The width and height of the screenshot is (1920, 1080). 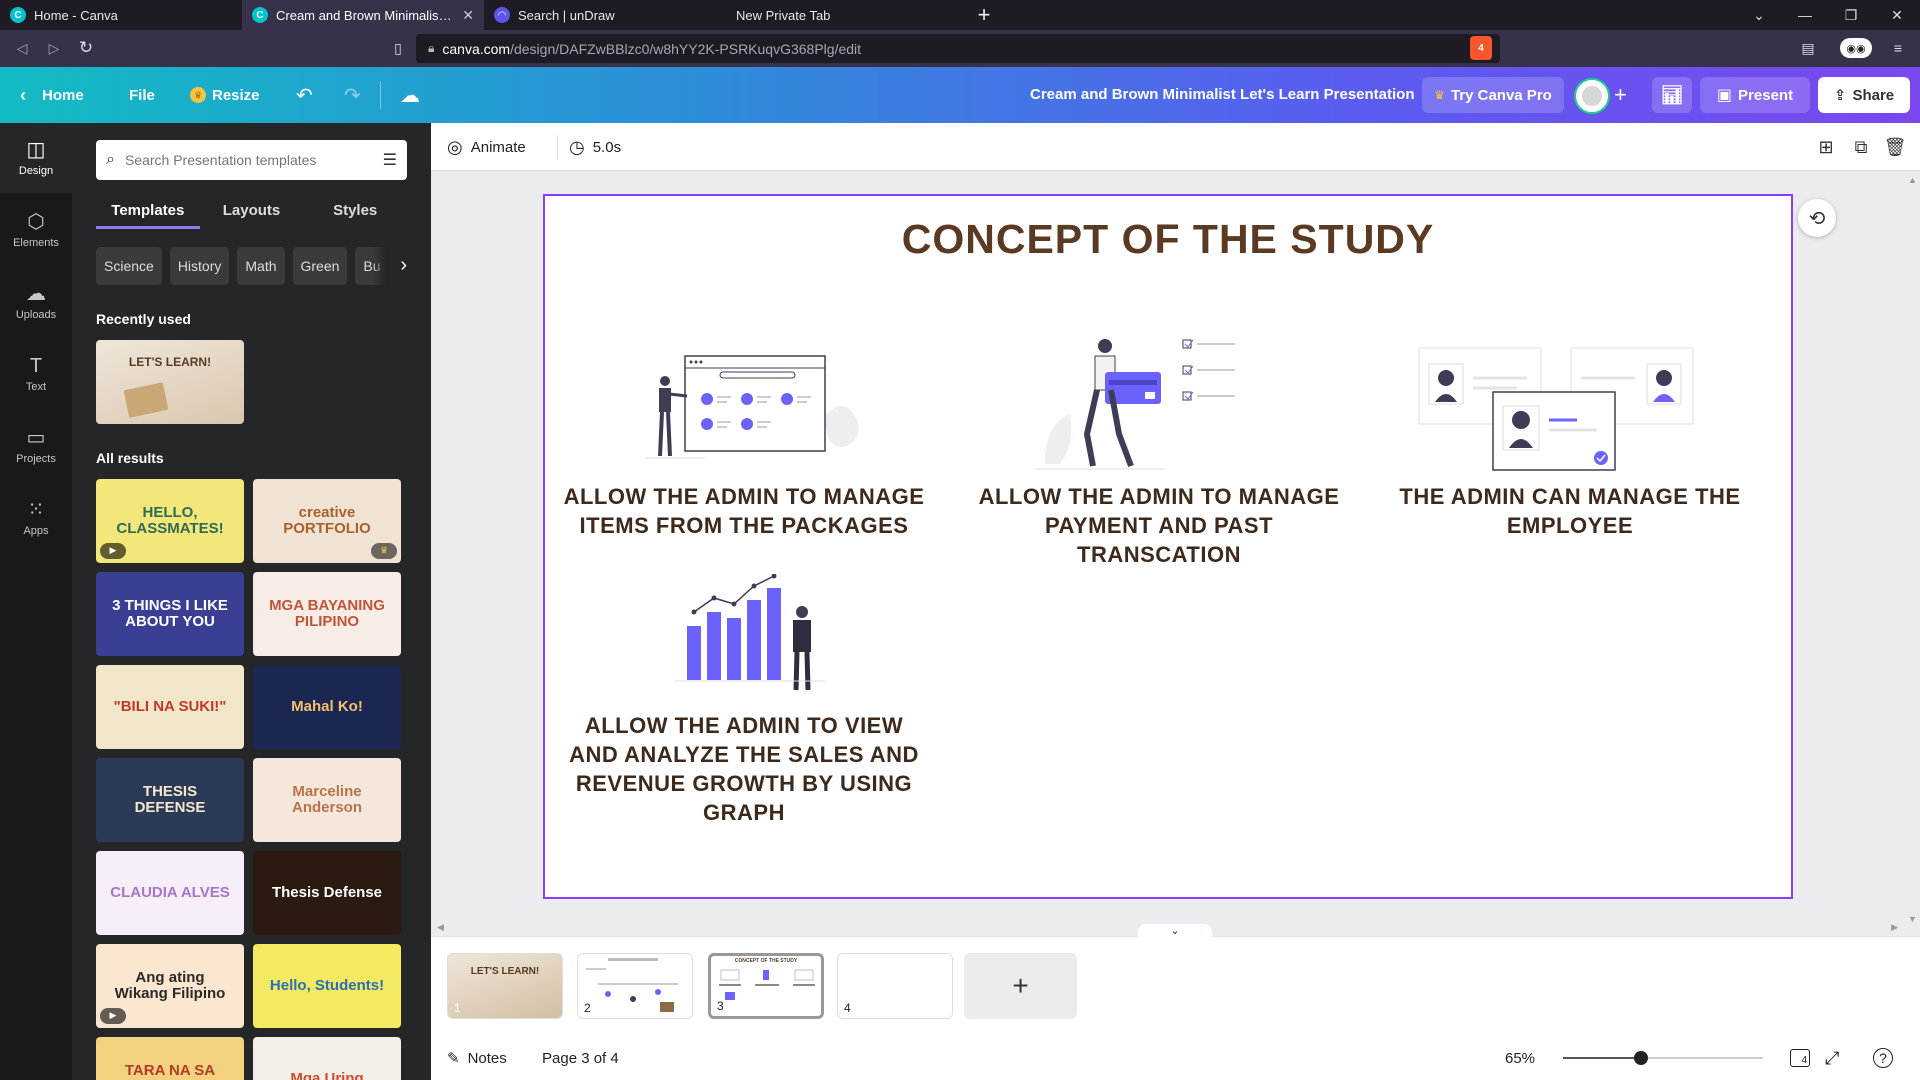 What do you see at coordinates (1808, 48) in the screenshot?
I see `sidebar-toggle-icon: ▤` at bounding box center [1808, 48].